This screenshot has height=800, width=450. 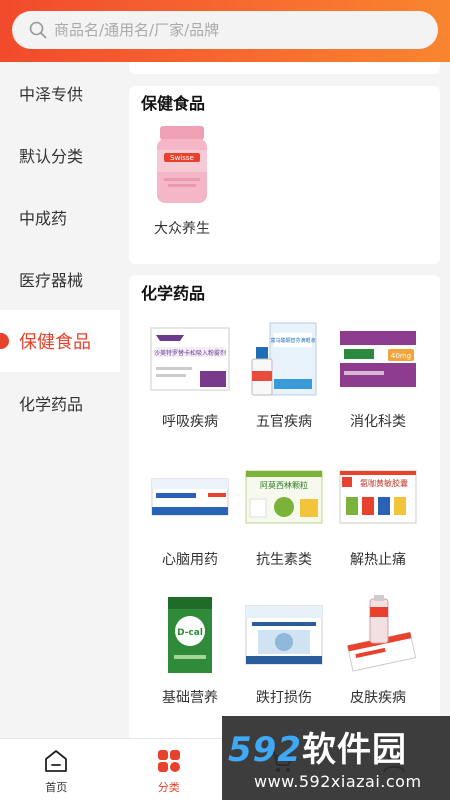 What do you see at coordinates (51, 280) in the screenshot?
I see `sidebar-item-label: 医疗器械` at bounding box center [51, 280].